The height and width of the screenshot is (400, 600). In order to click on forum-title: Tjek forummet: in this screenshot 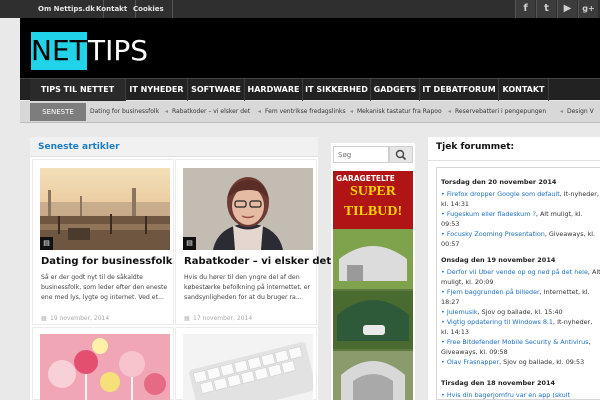, I will do `click(475, 147)`.